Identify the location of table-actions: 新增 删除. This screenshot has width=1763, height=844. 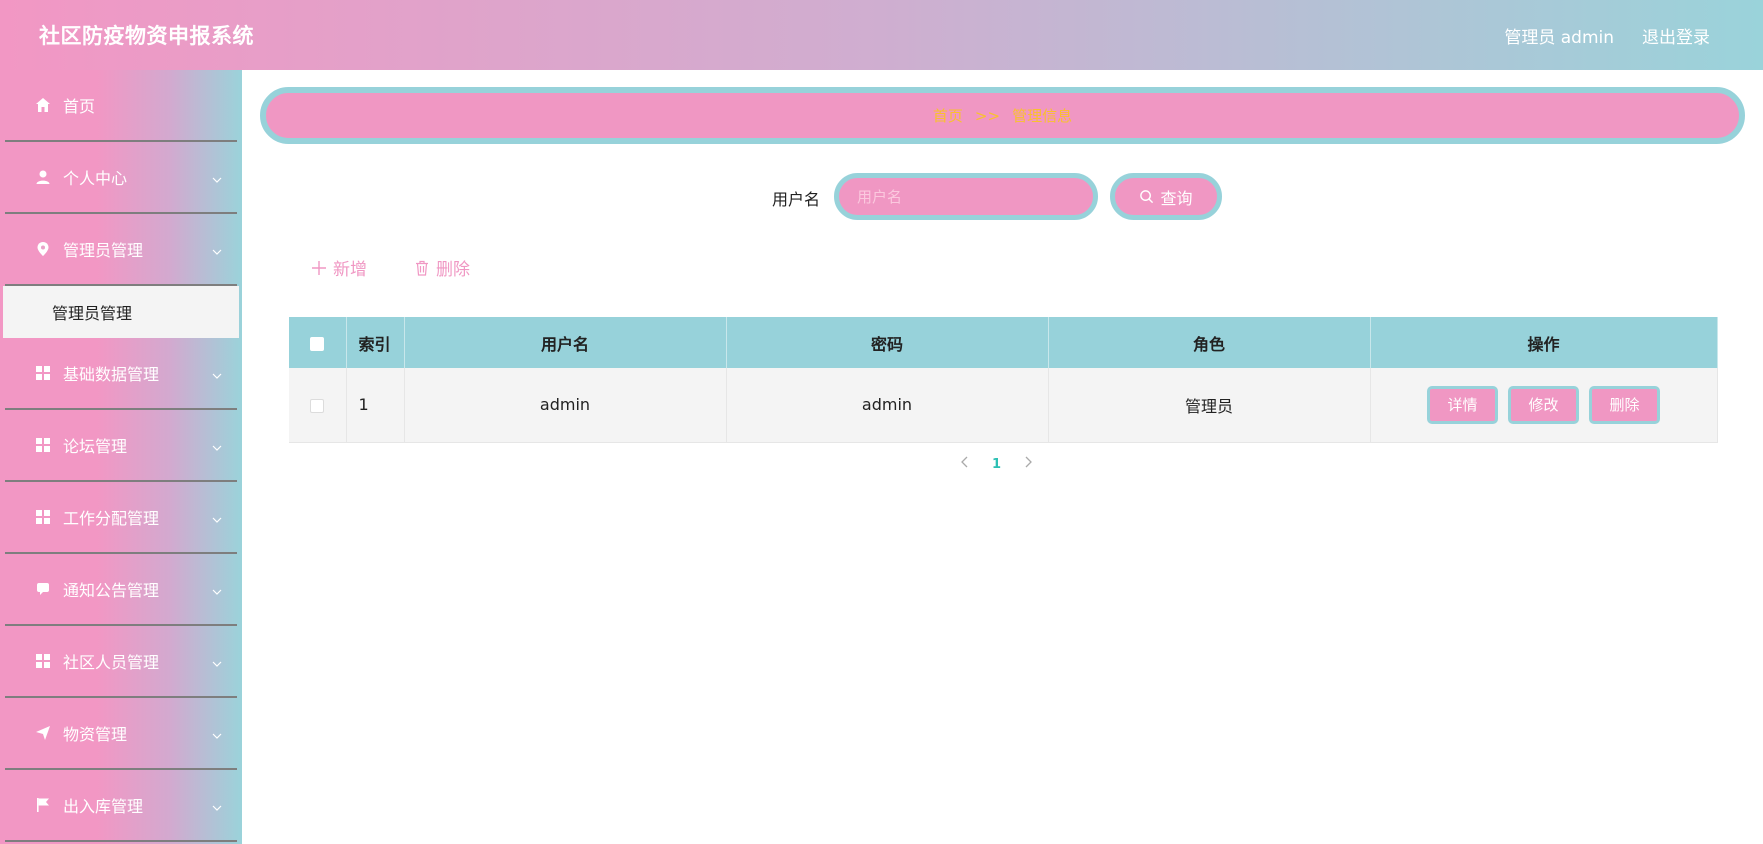
(414, 267).